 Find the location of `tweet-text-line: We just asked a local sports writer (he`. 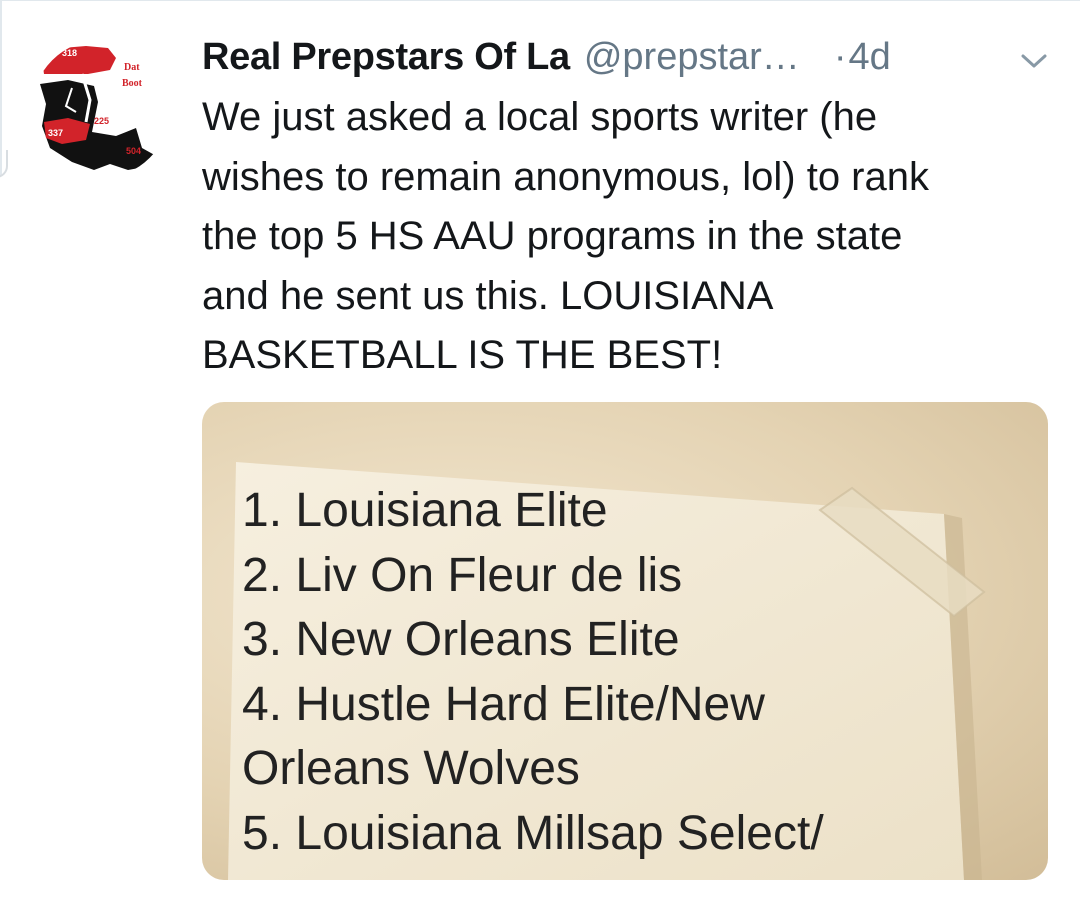

tweet-text-line: We just asked a local sports writer (he is located at coordinates (540, 117).